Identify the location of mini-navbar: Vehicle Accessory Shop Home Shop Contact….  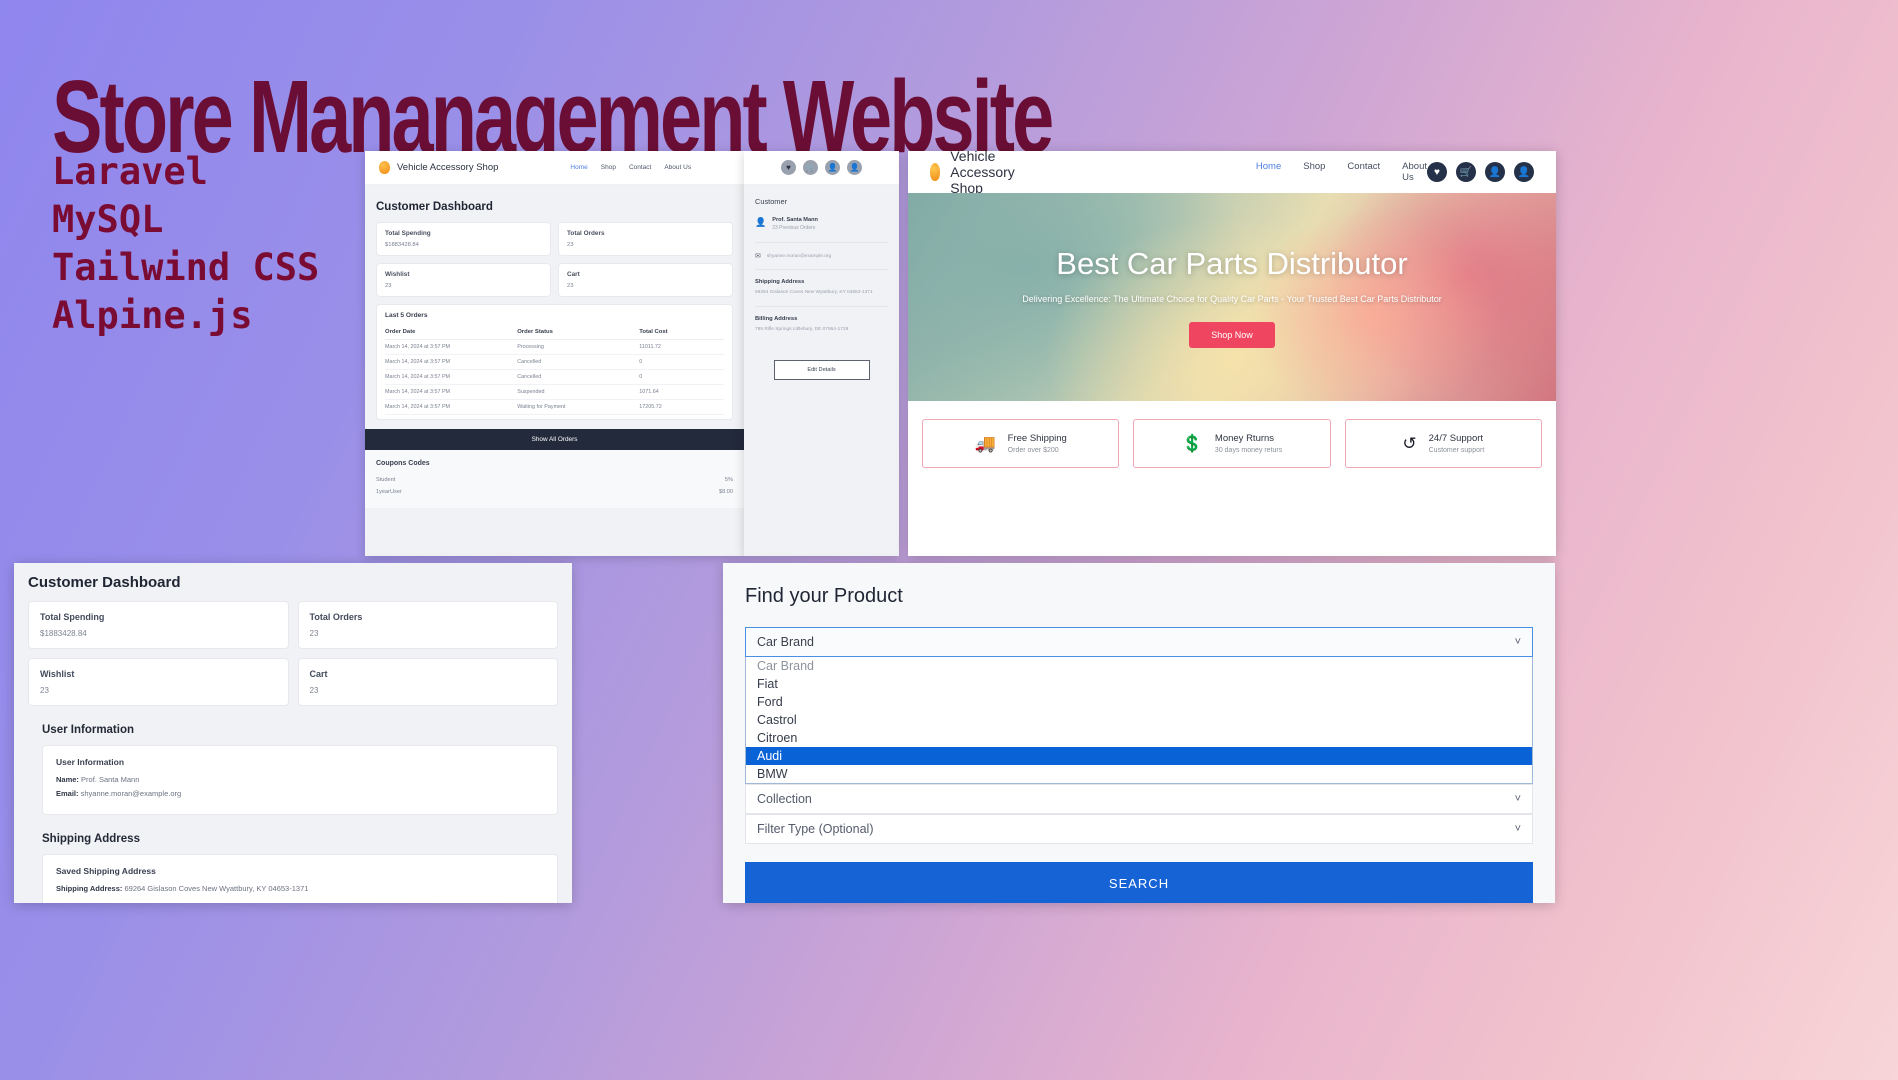
(554, 168).